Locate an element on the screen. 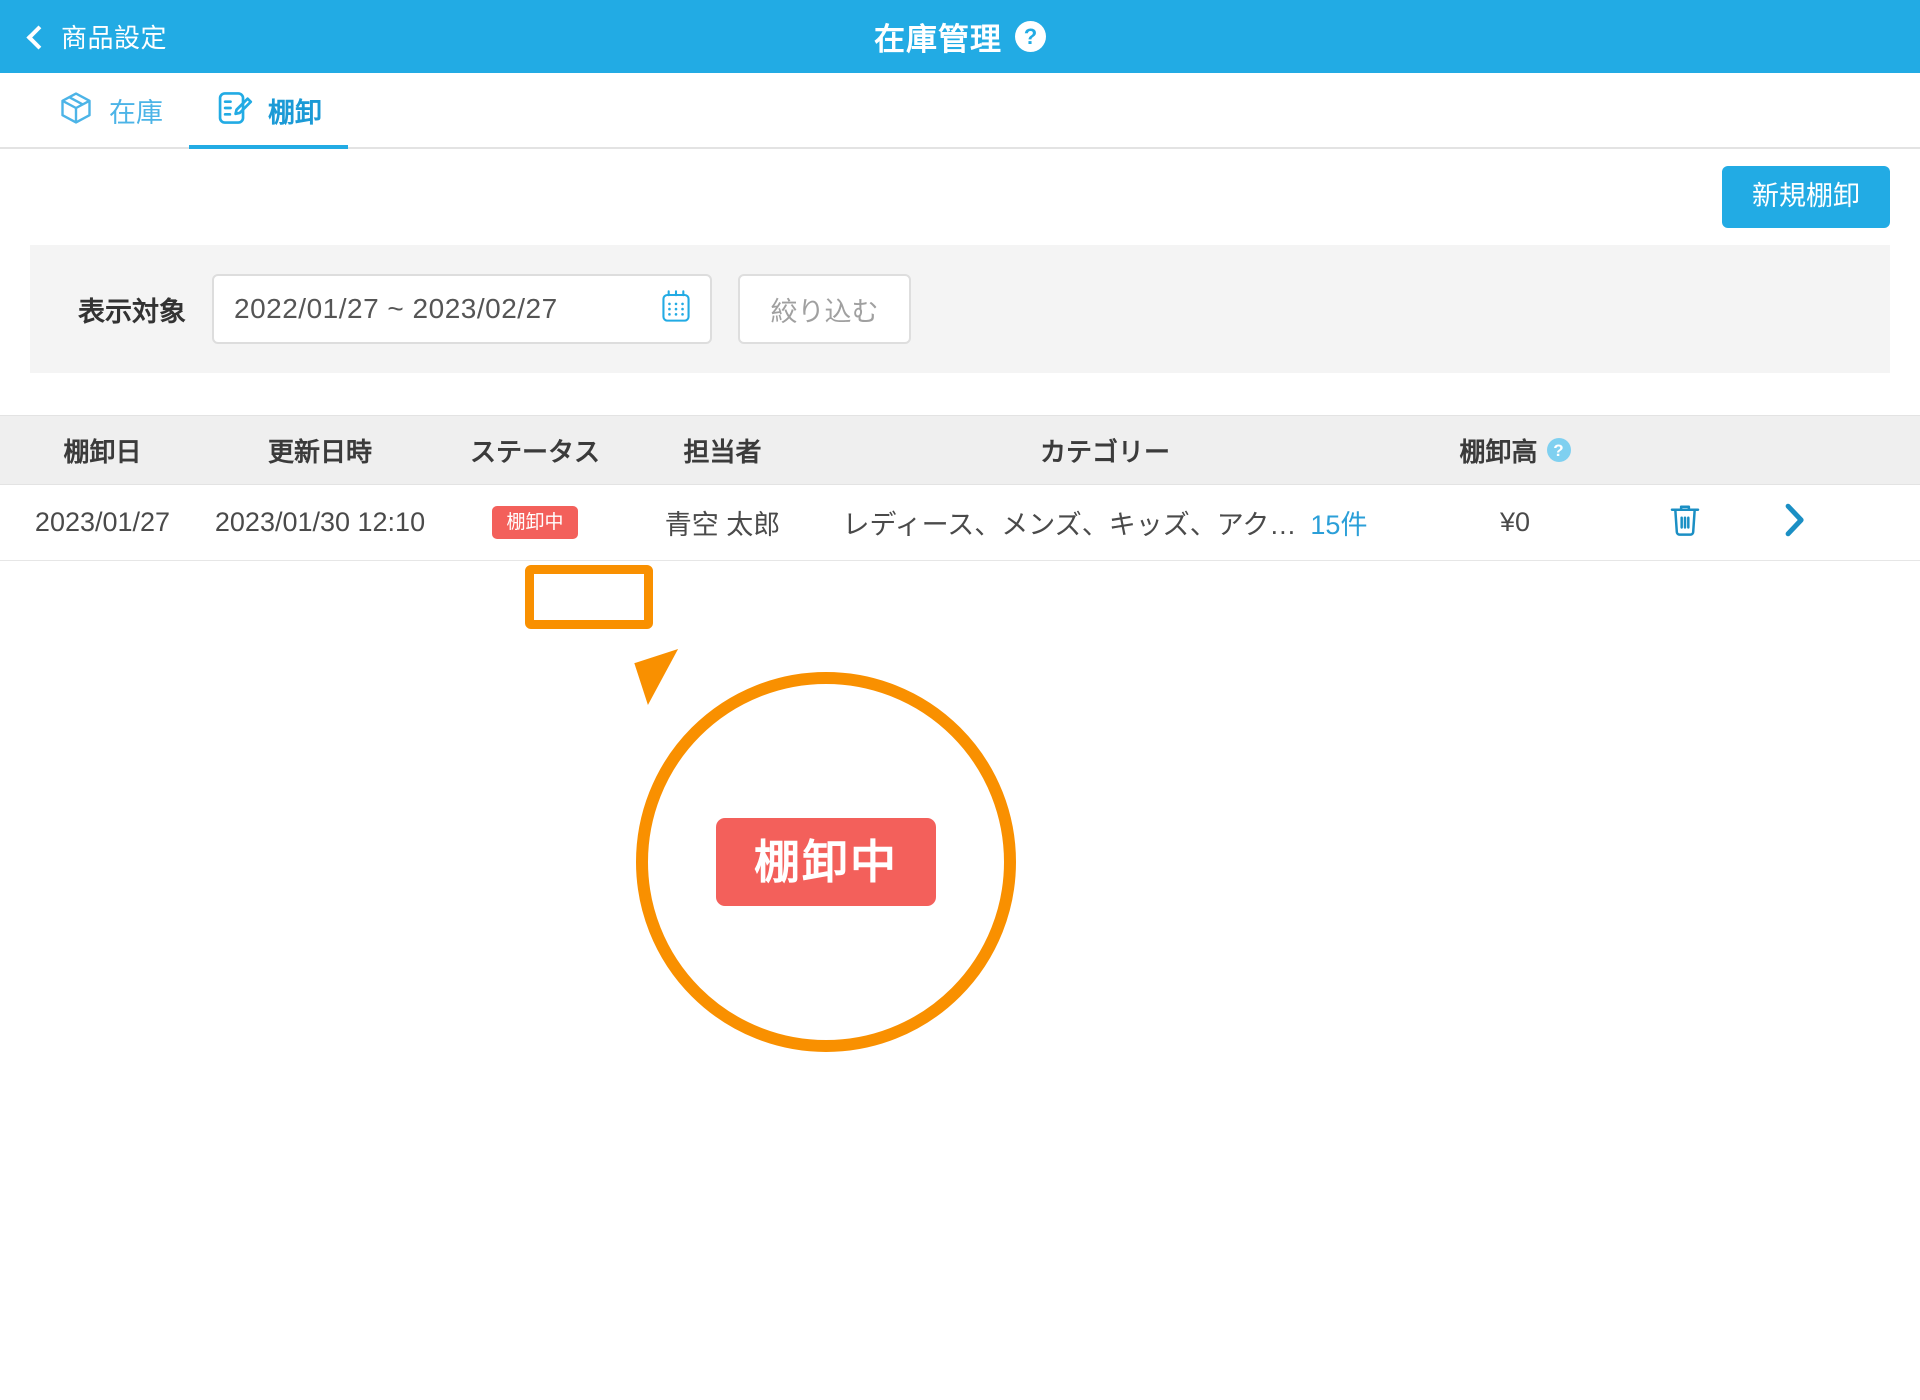  cell-person-text: 青空 太郎 is located at coordinates (722, 525).